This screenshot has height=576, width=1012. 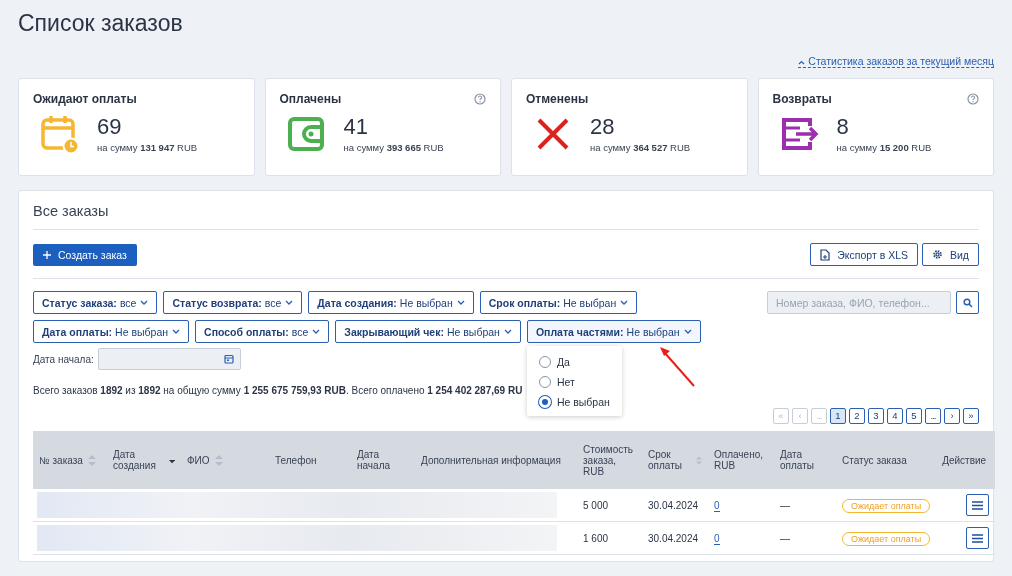 What do you see at coordinates (802, 99) in the screenshot?
I see `card-title: Возвраты` at bounding box center [802, 99].